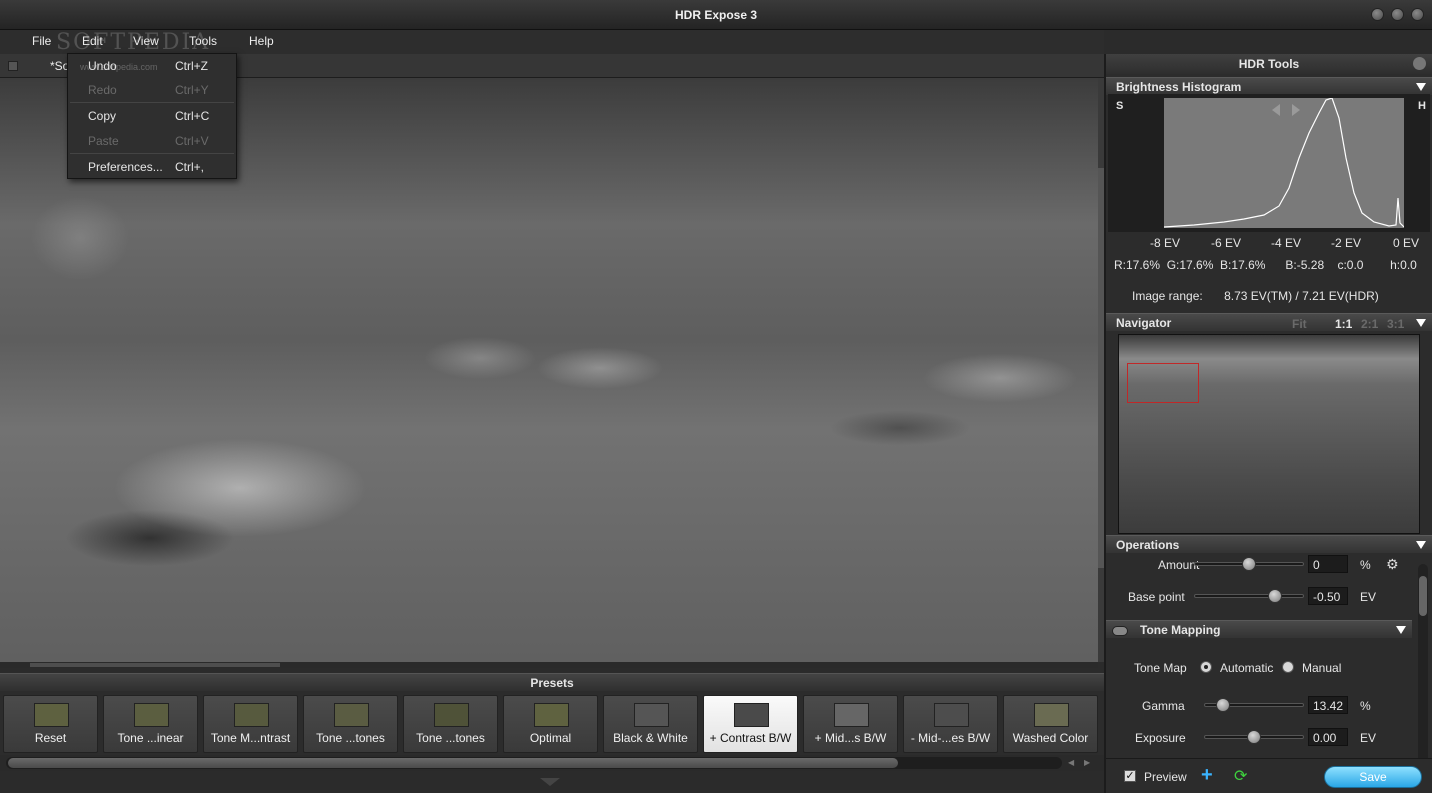 This screenshot has width=1432, height=793. Describe the element at coordinates (1301, 296) in the screenshot. I see `image-range-value: 8.73 EV(TM) / 7.21 EV(HDR)` at that location.